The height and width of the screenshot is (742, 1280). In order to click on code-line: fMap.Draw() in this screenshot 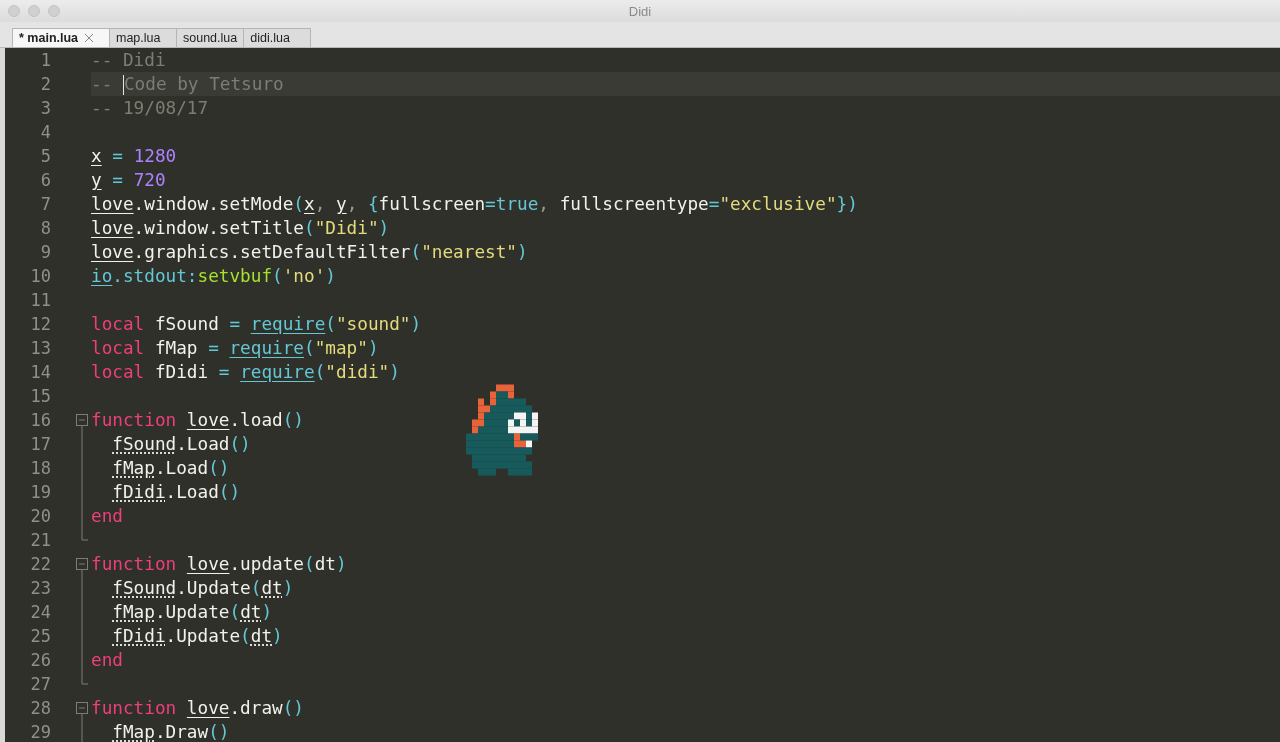, I will do `click(171, 731)`.